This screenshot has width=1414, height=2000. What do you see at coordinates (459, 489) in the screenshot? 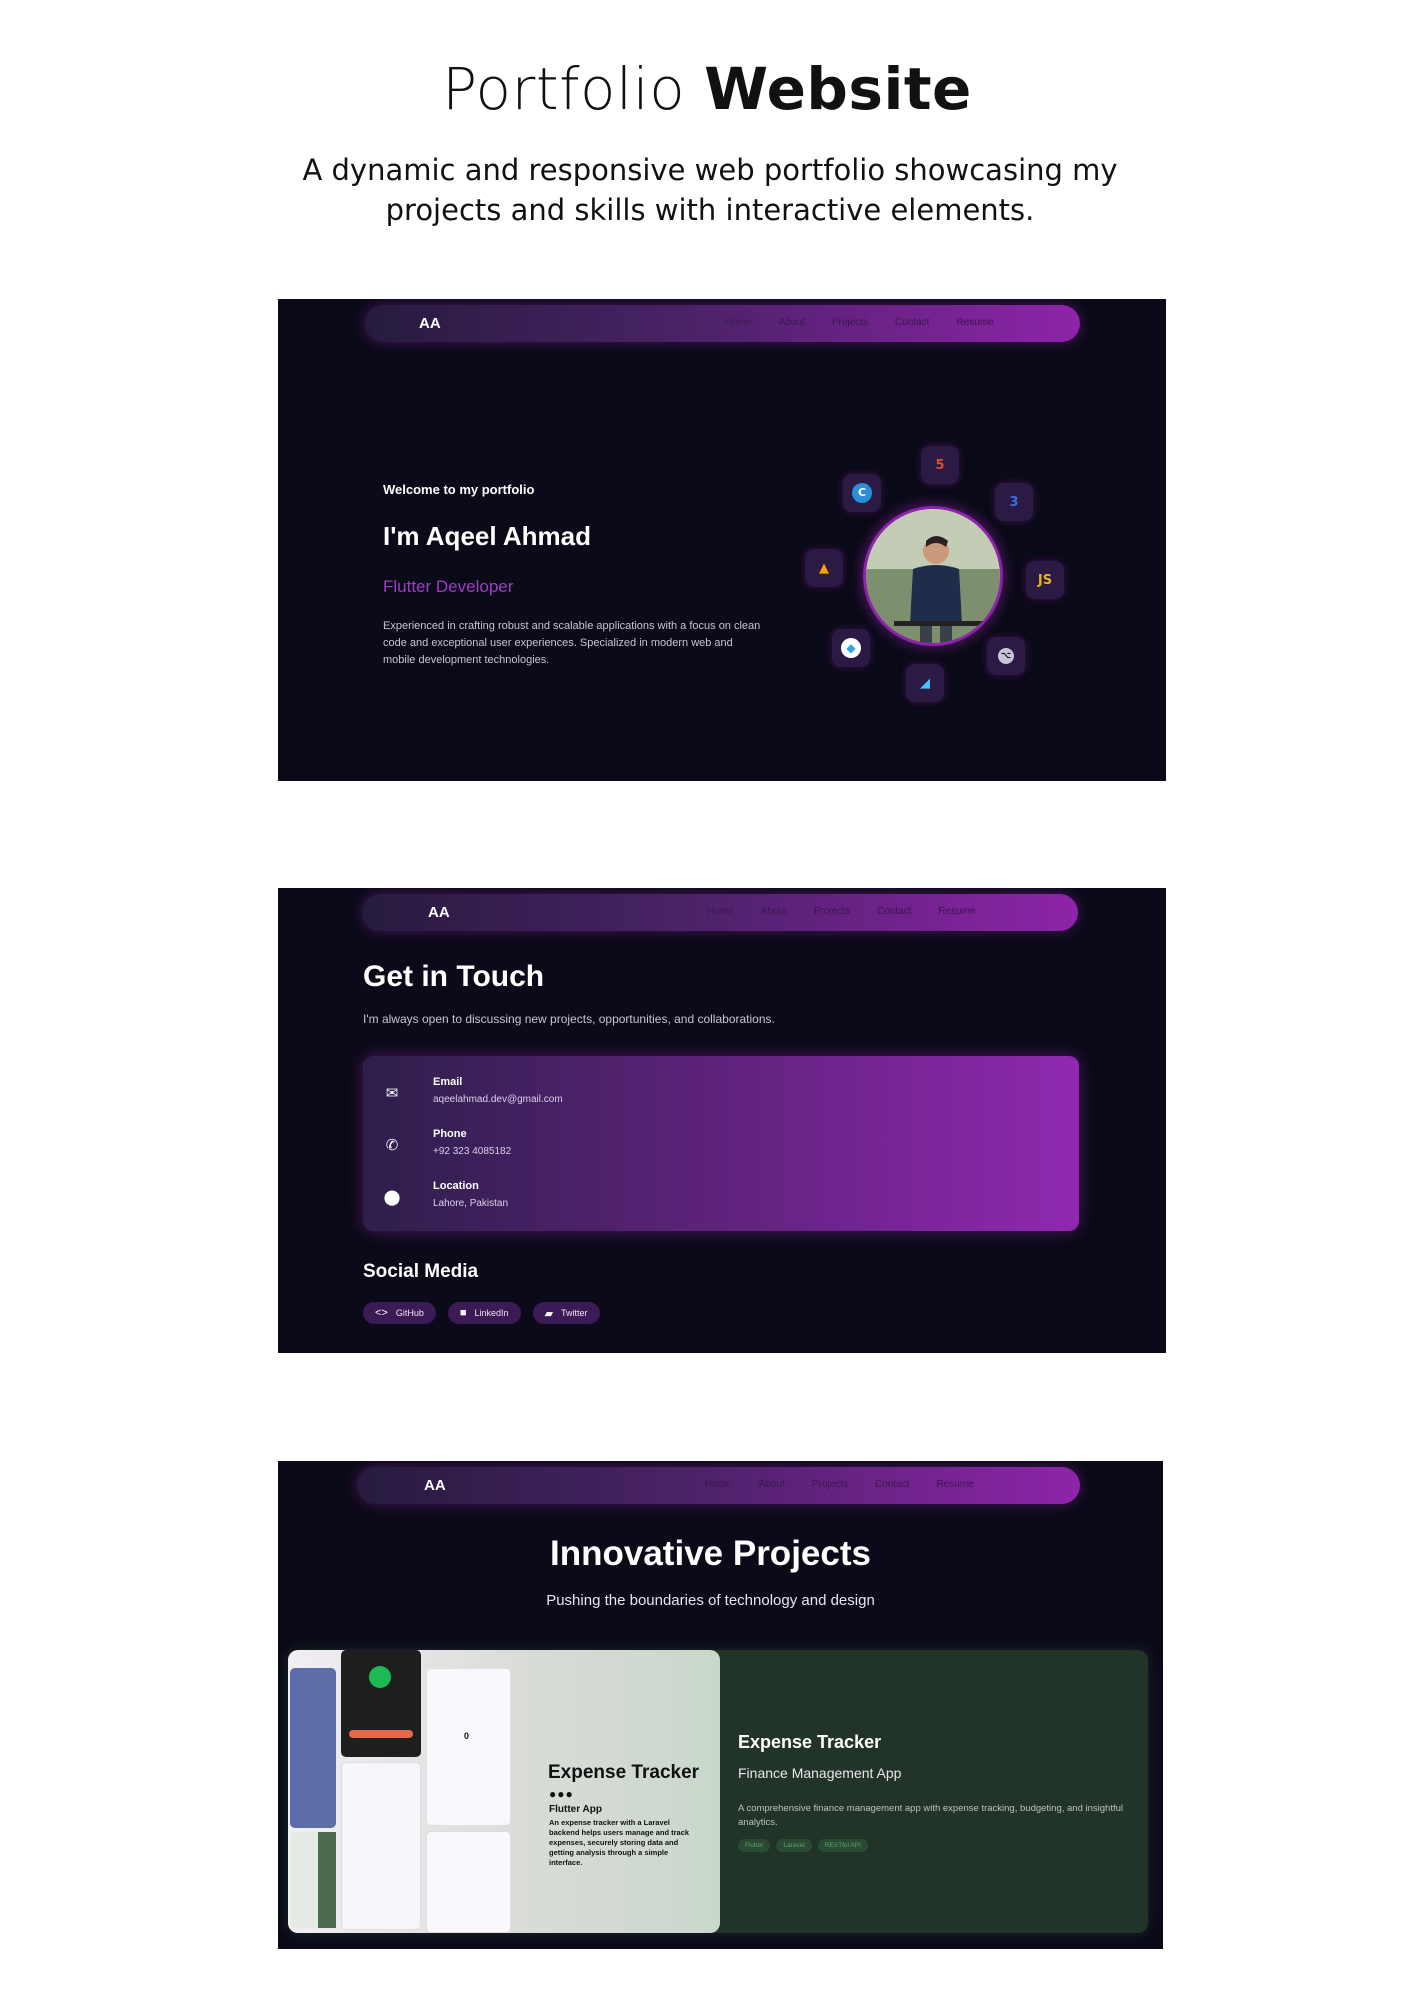
I see `welcome-text: Welcome to my portfolio` at bounding box center [459, 489].